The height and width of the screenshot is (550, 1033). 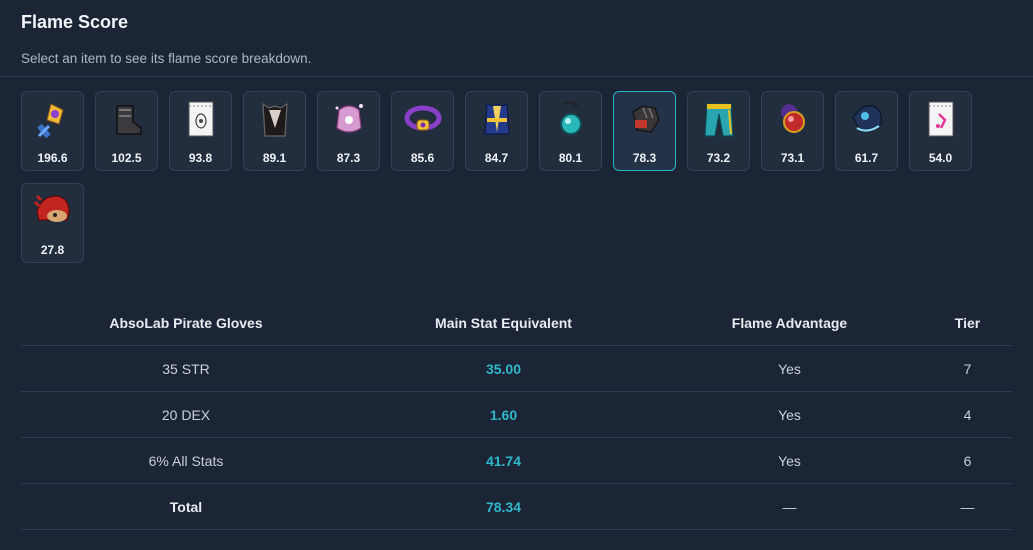 I want to click on item-score: 54.0, so click(x=940, y=158).